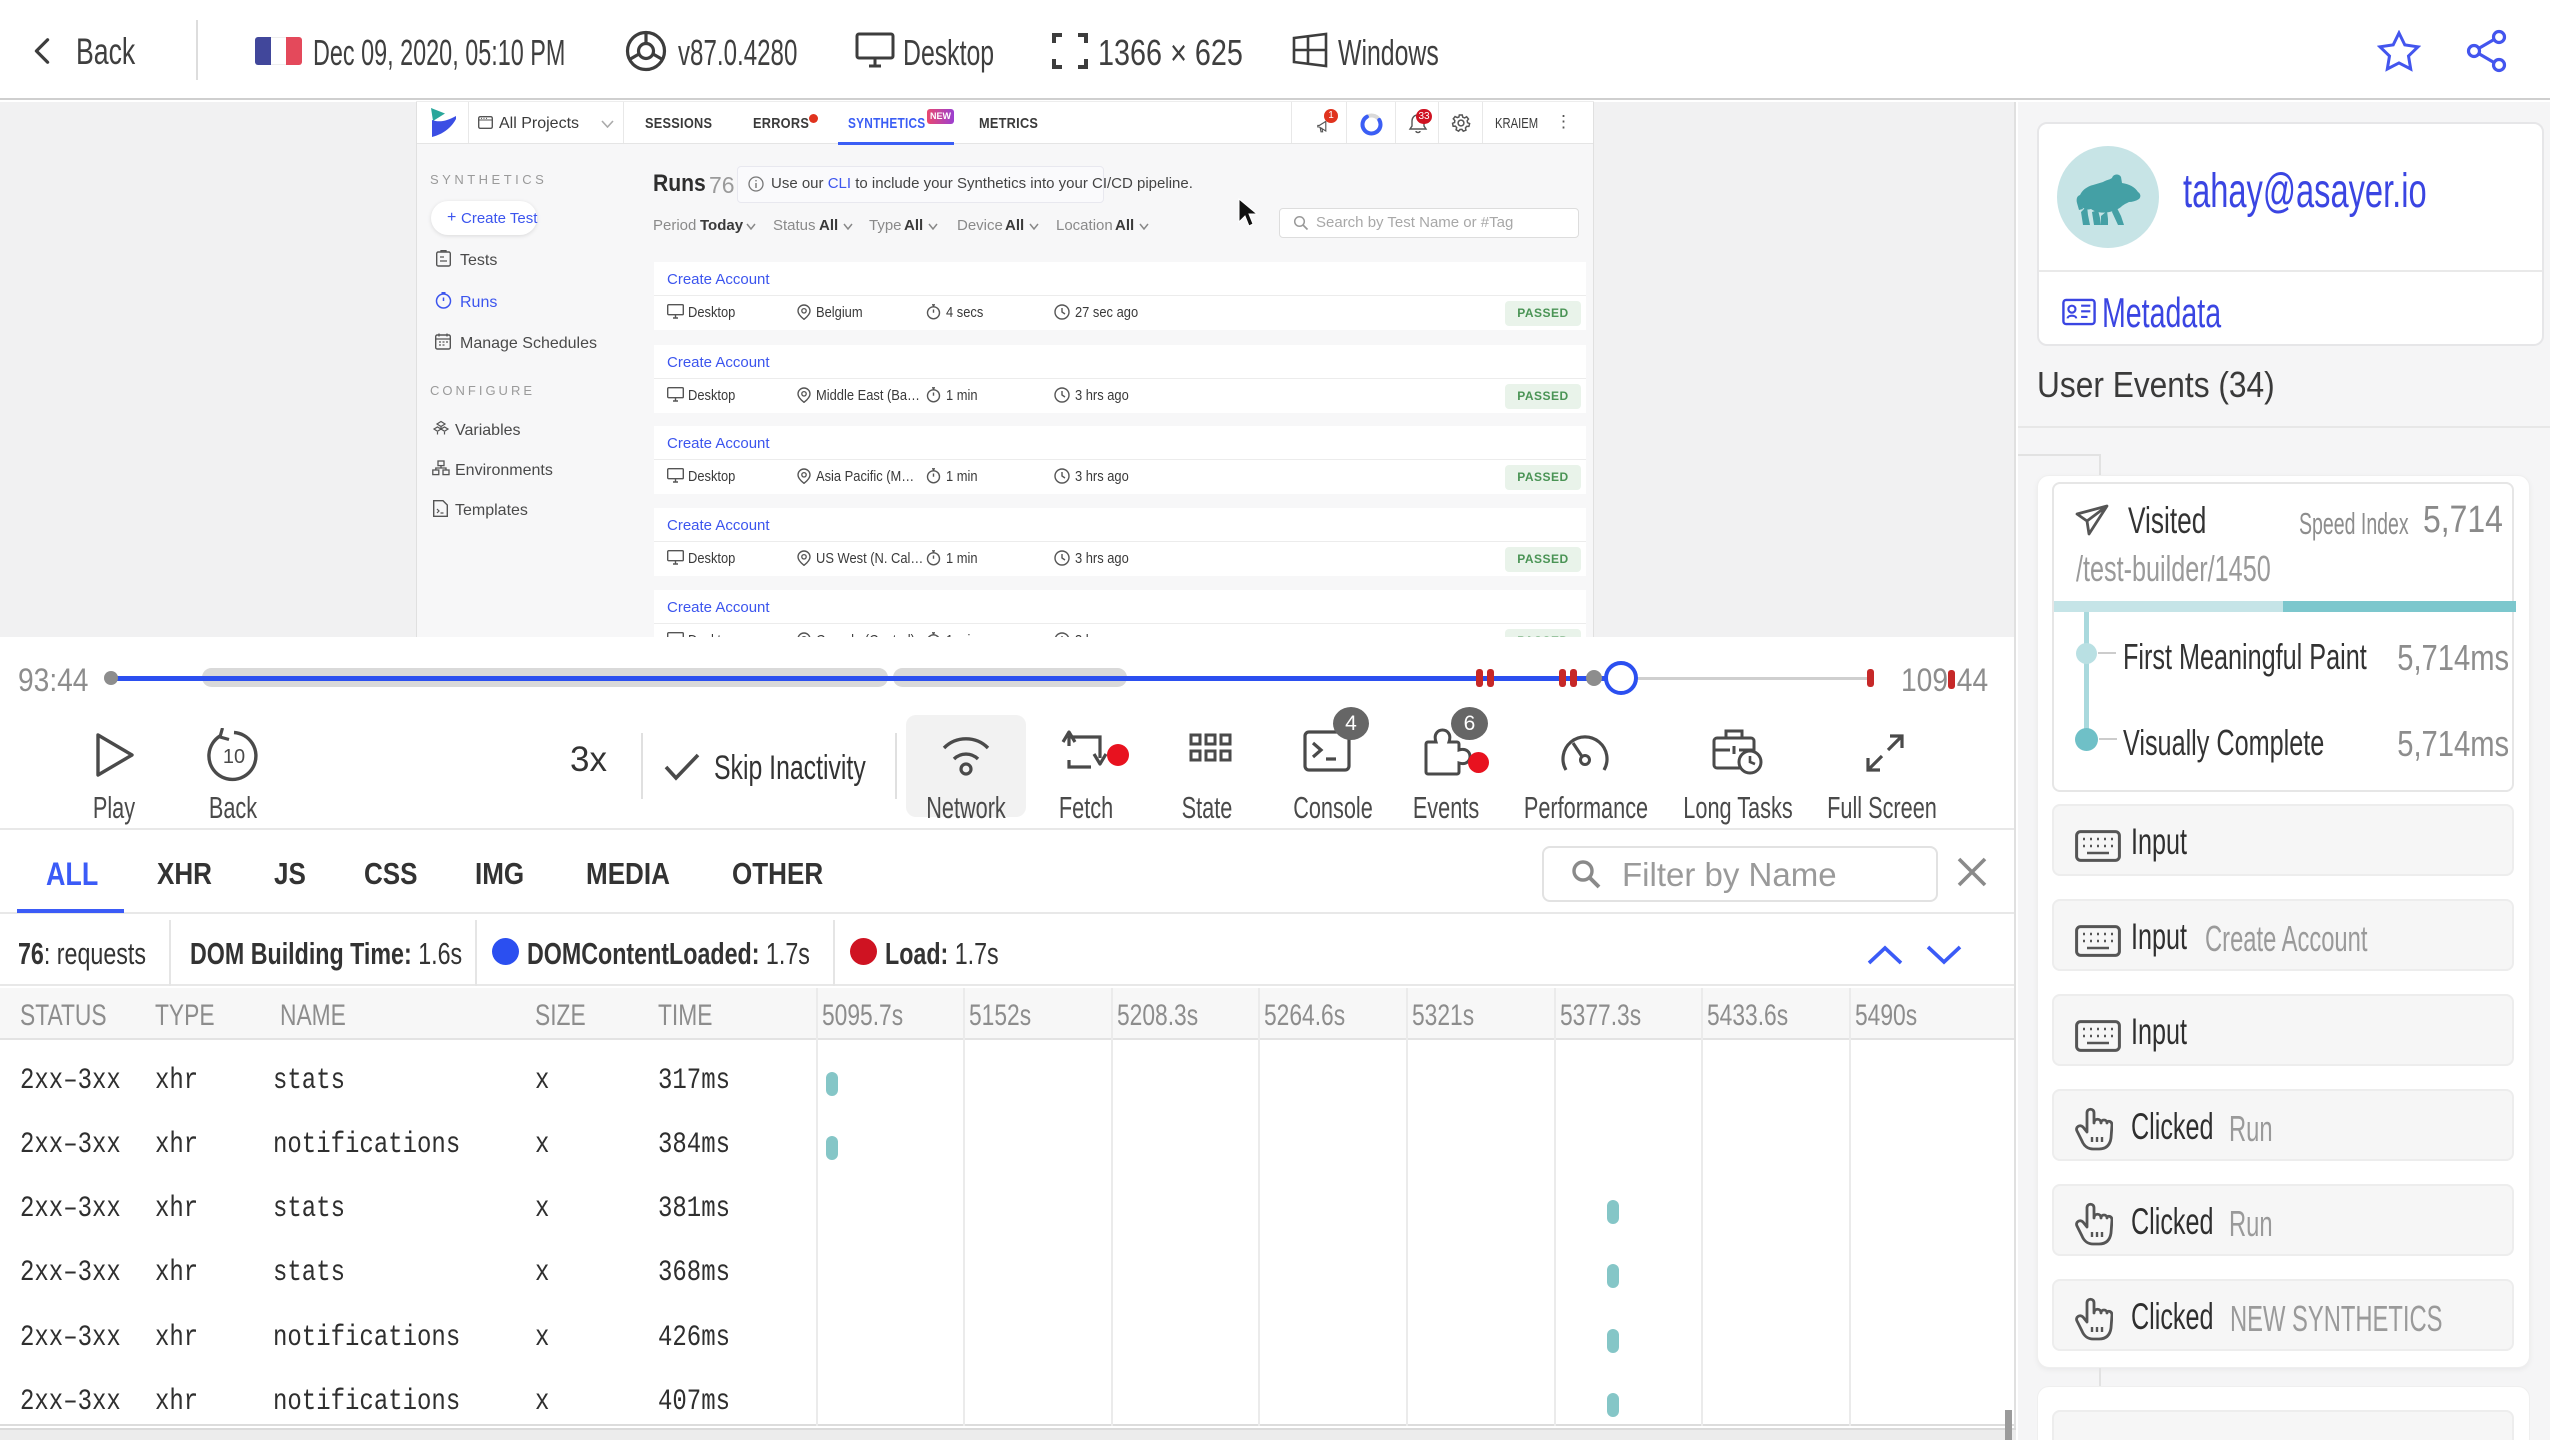 Image resolution: width=2550 pixels, height=1440 pixels. I want to click on svg-text: 10, so click(234, 757).